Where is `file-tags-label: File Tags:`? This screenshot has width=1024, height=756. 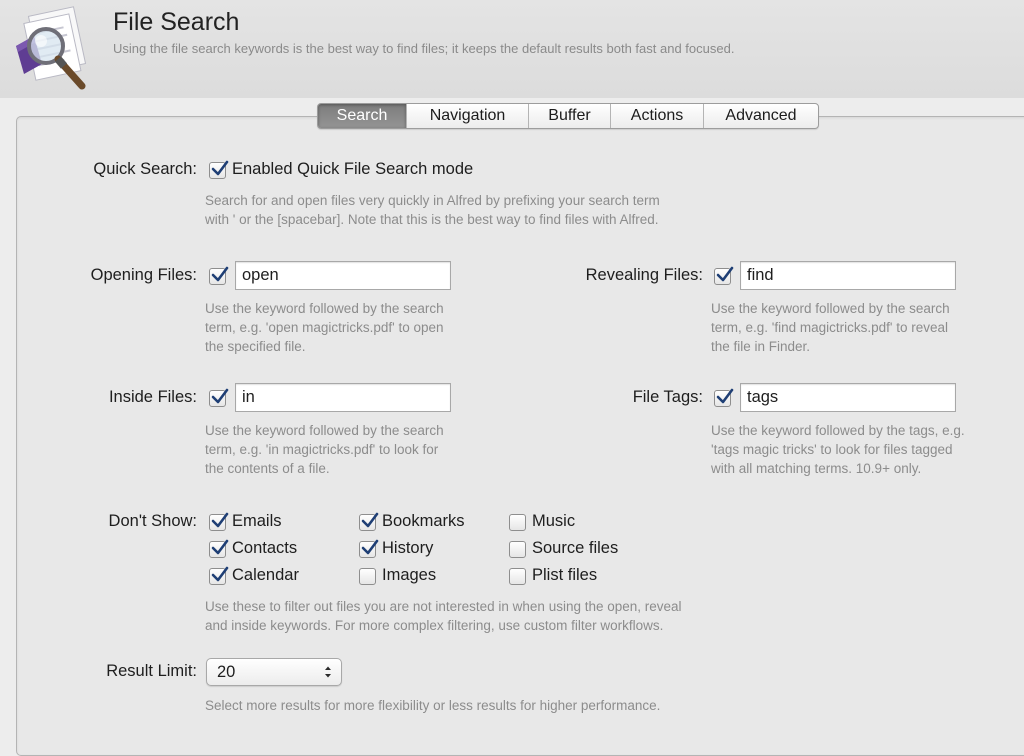 file-tags-label: File Tags: is located at coordinates (667, 397).